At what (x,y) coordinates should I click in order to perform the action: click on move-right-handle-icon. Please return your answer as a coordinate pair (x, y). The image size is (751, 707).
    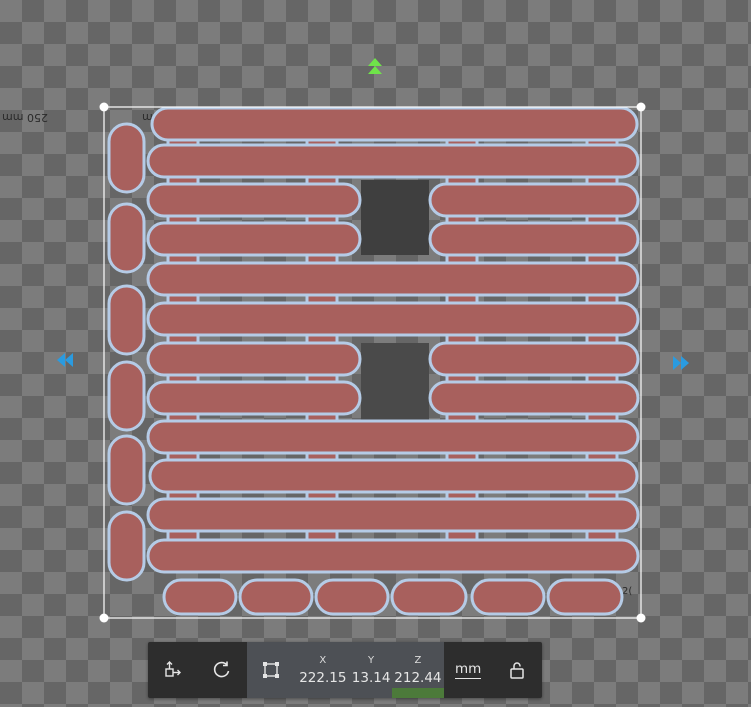
    Looking at the image, I should click on (681, 363).